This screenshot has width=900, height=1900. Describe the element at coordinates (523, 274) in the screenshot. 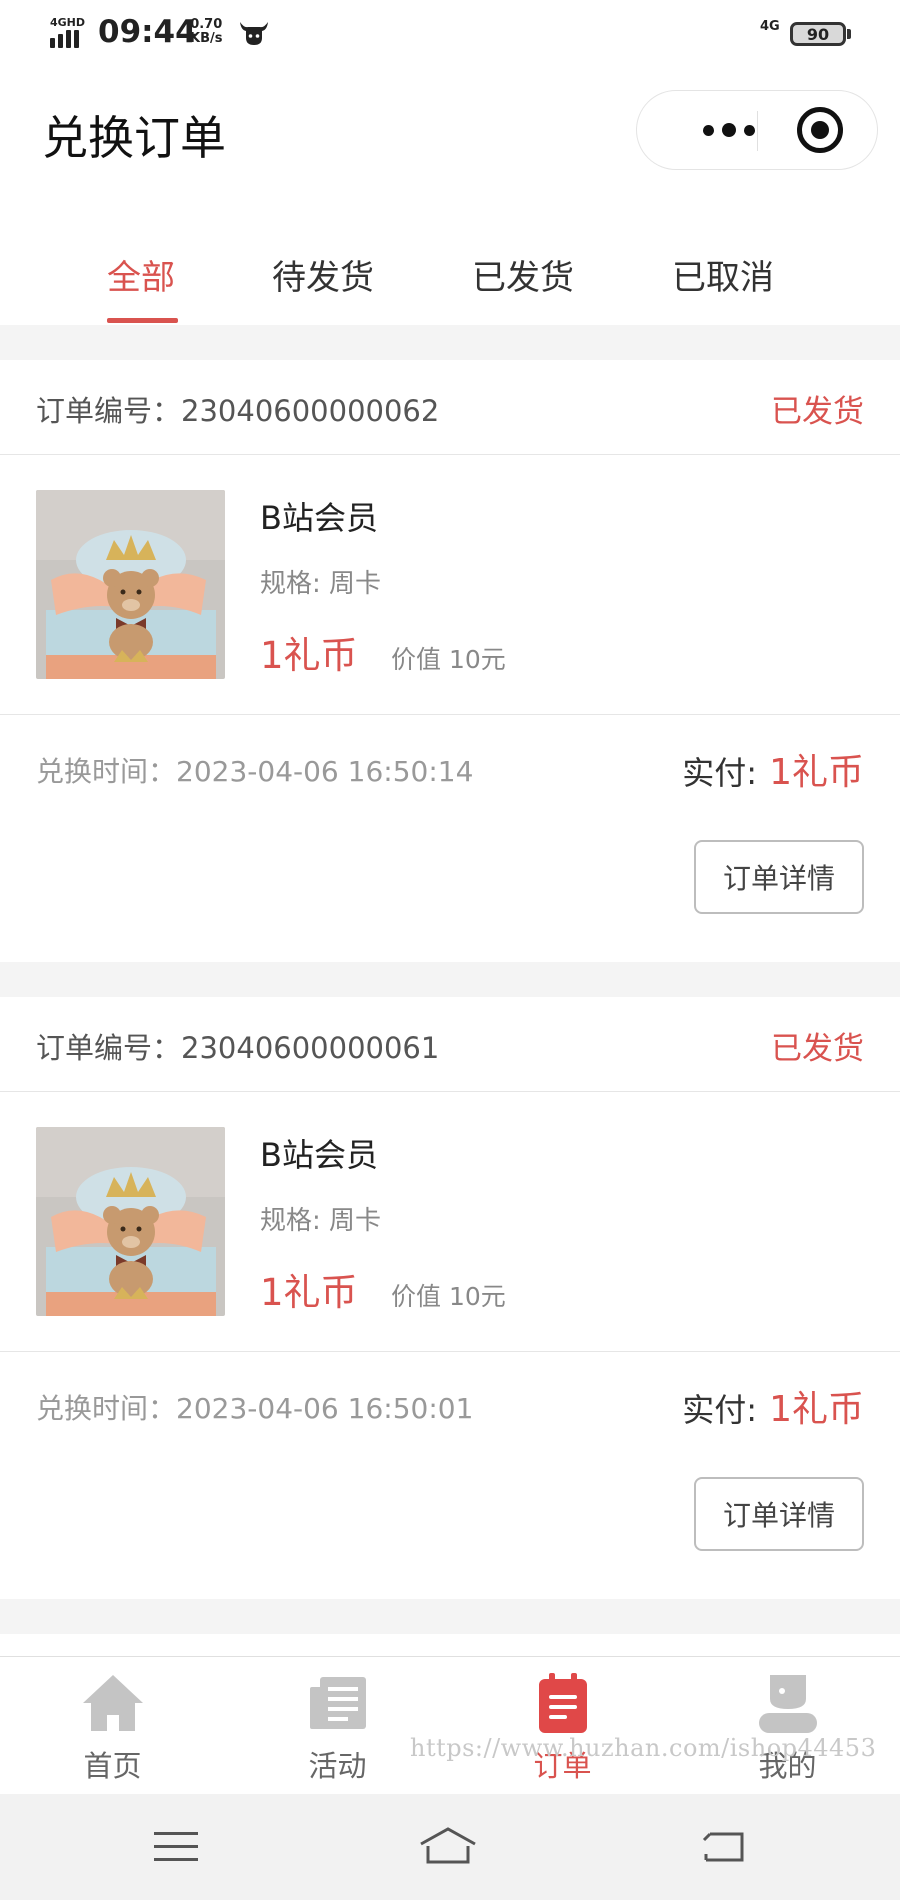

I see `tab-shipped: 已发货` at that location.